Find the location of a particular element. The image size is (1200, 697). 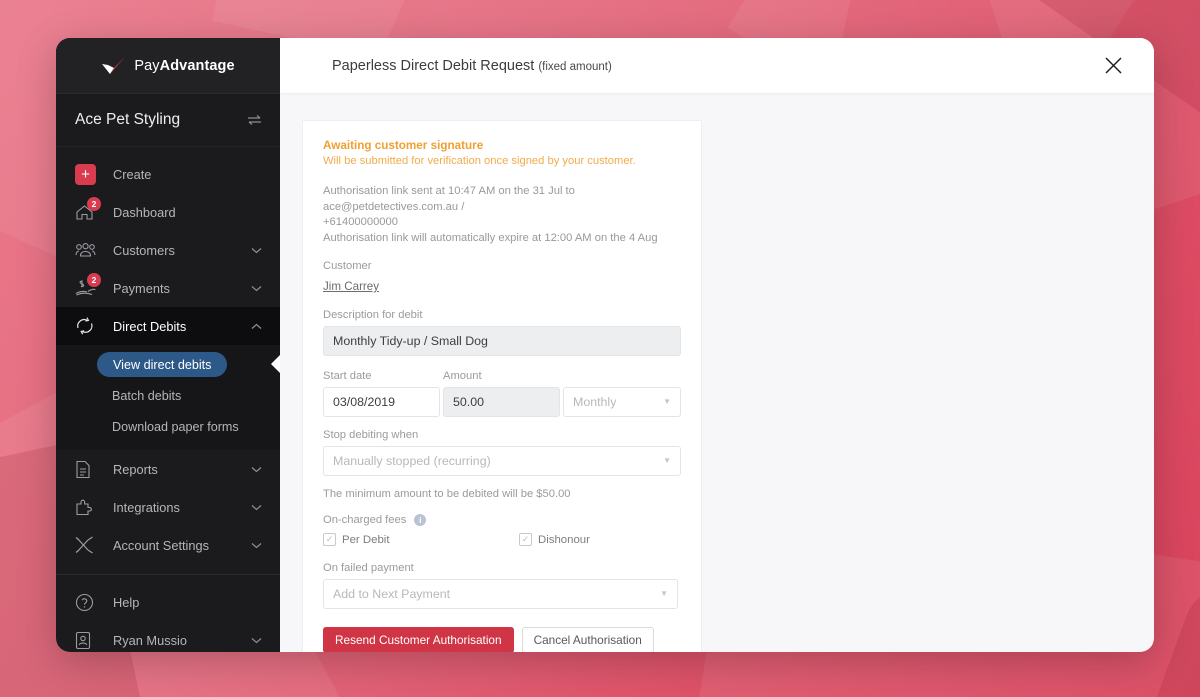

tools-icon is located at coordinates (88, 545).